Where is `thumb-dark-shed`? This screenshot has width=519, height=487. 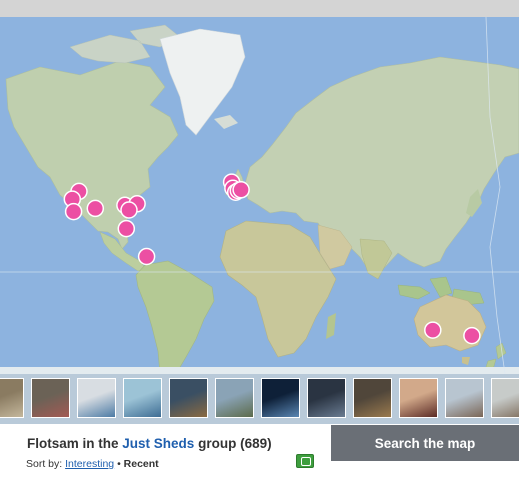 thumb-dark-shed is located at coordinates (326, 398).